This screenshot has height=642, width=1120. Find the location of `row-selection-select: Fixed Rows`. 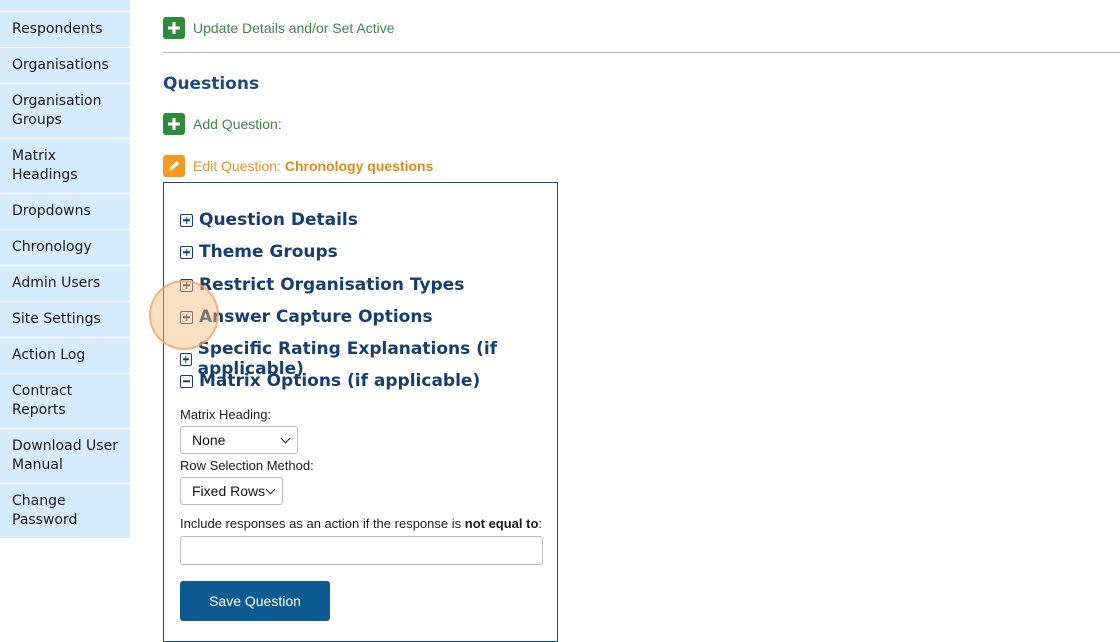

row-selection-select: Fixed Rows is located at coordinates (231, 491).